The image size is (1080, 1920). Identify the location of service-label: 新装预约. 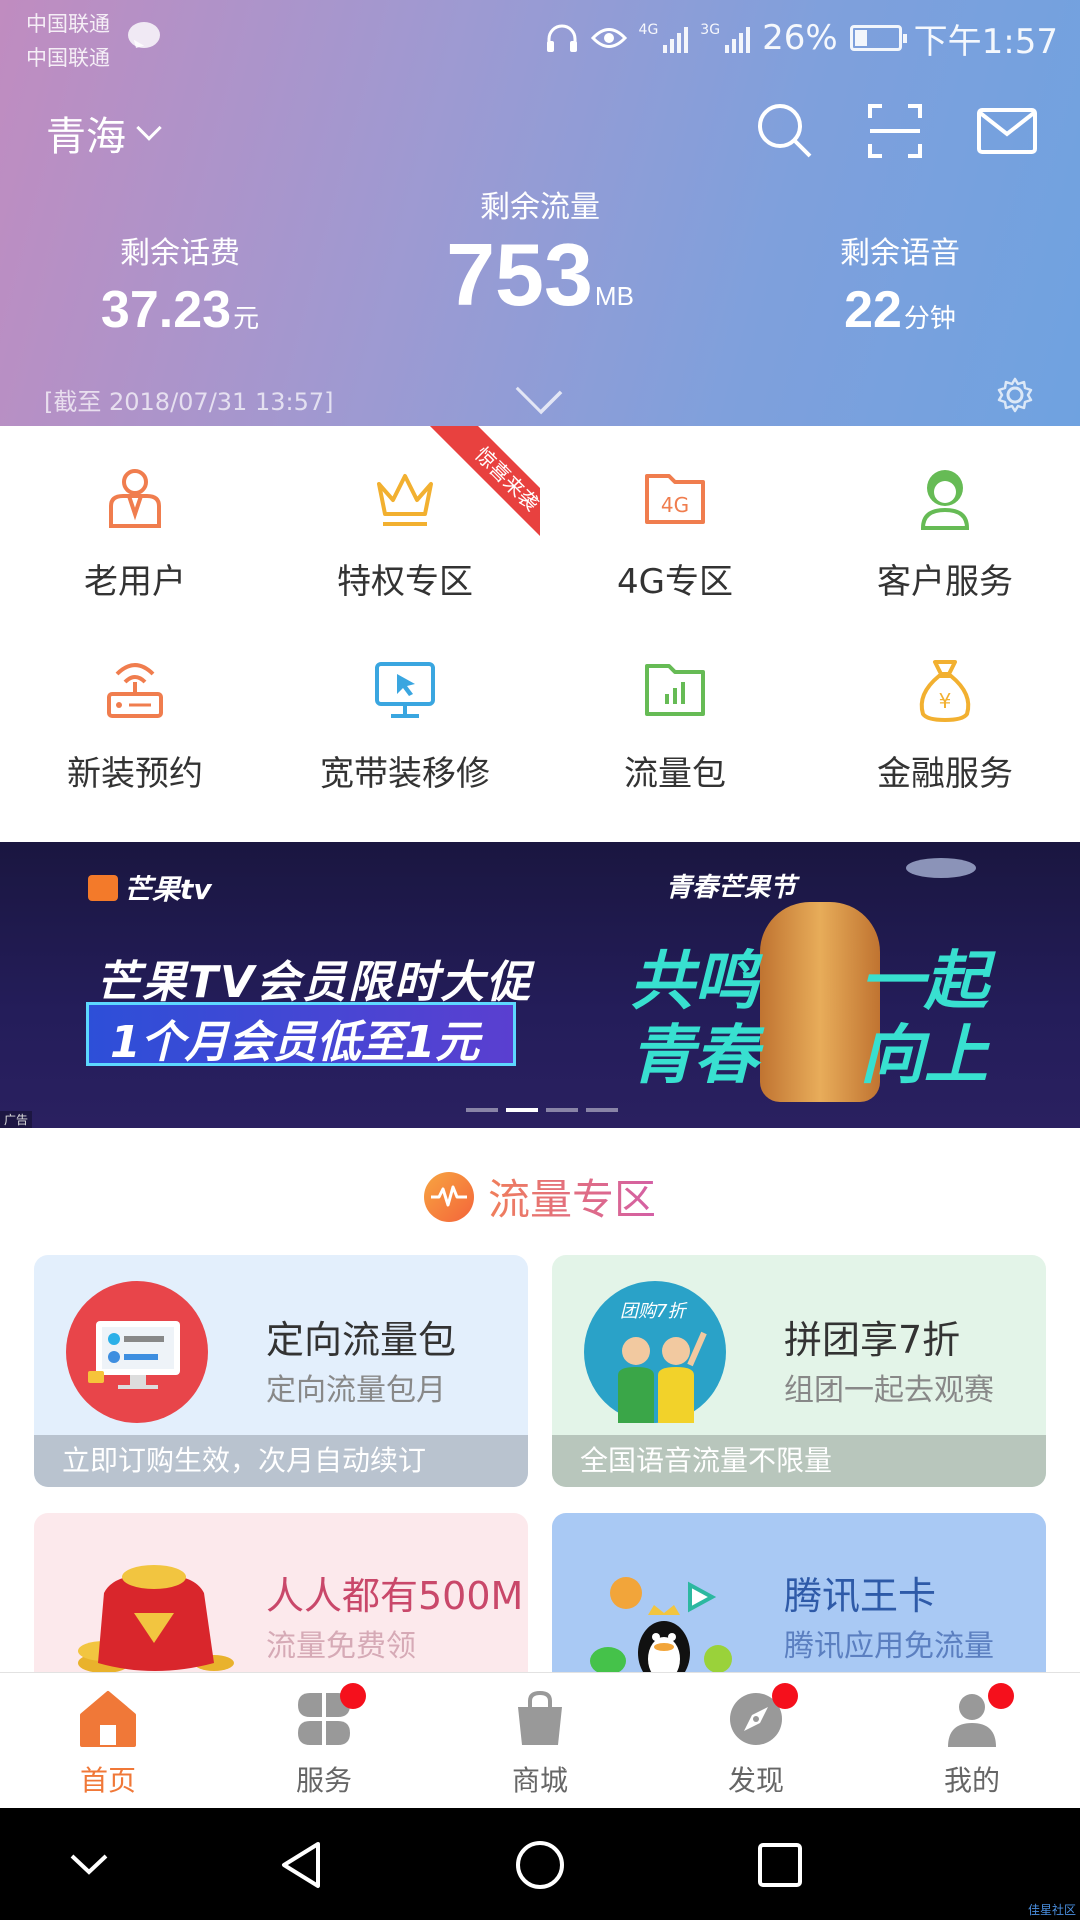
(135, 774).